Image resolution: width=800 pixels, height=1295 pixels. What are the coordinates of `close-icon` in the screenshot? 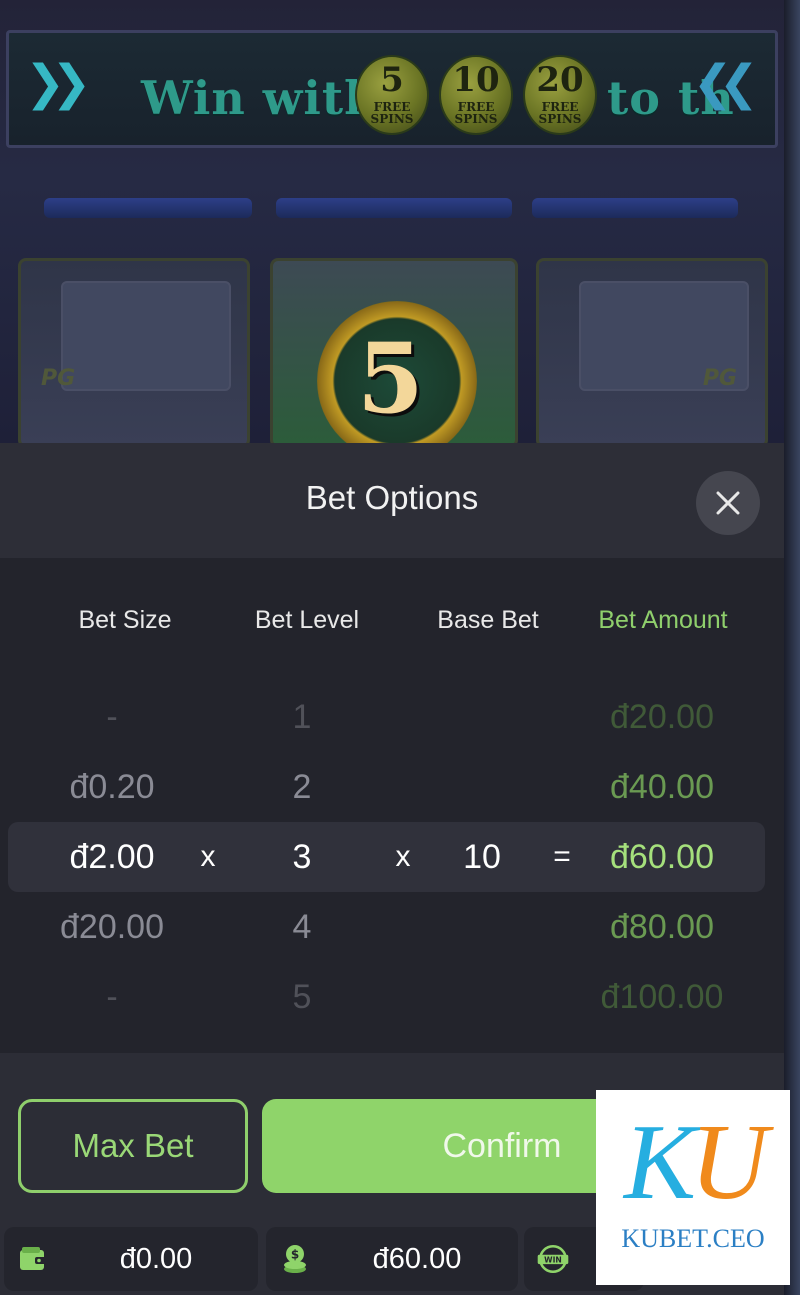 It's located at (728, 503).